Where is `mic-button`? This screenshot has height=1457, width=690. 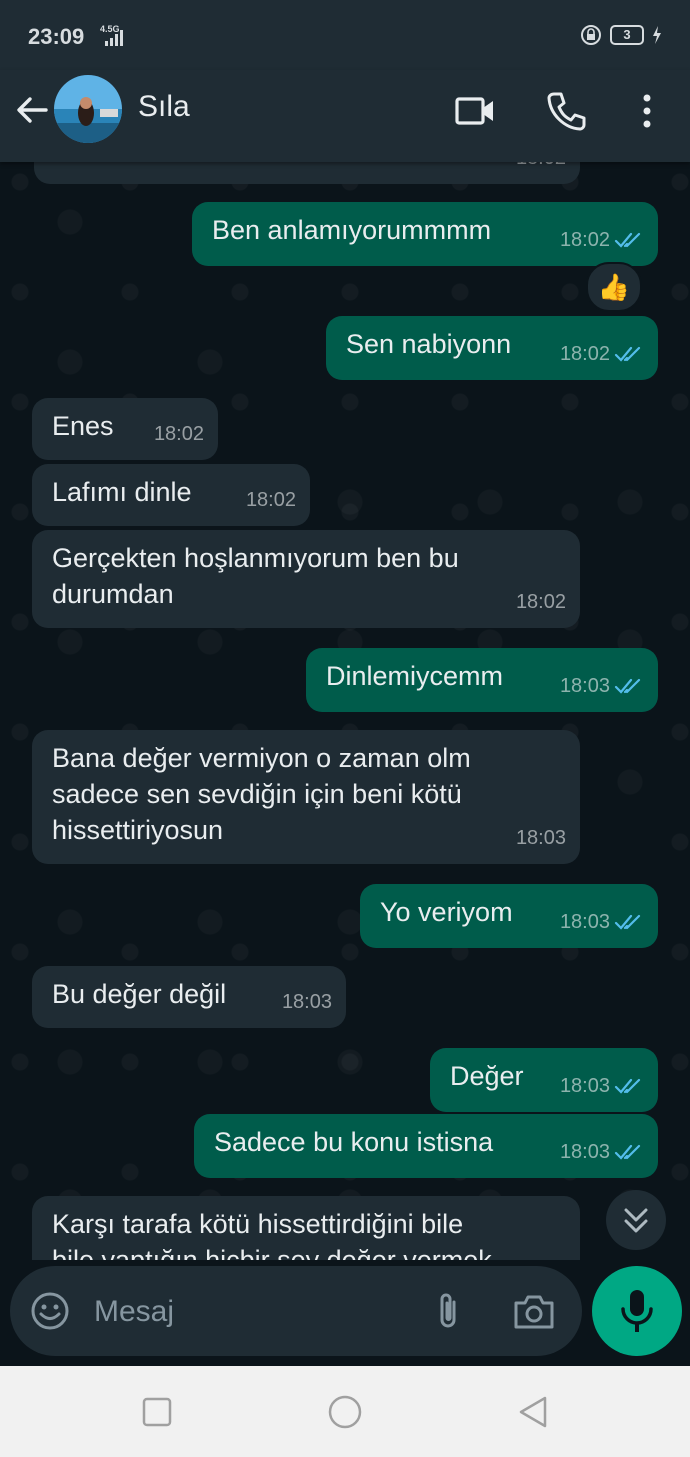
mic-button is located at coordinates (637, 1311).